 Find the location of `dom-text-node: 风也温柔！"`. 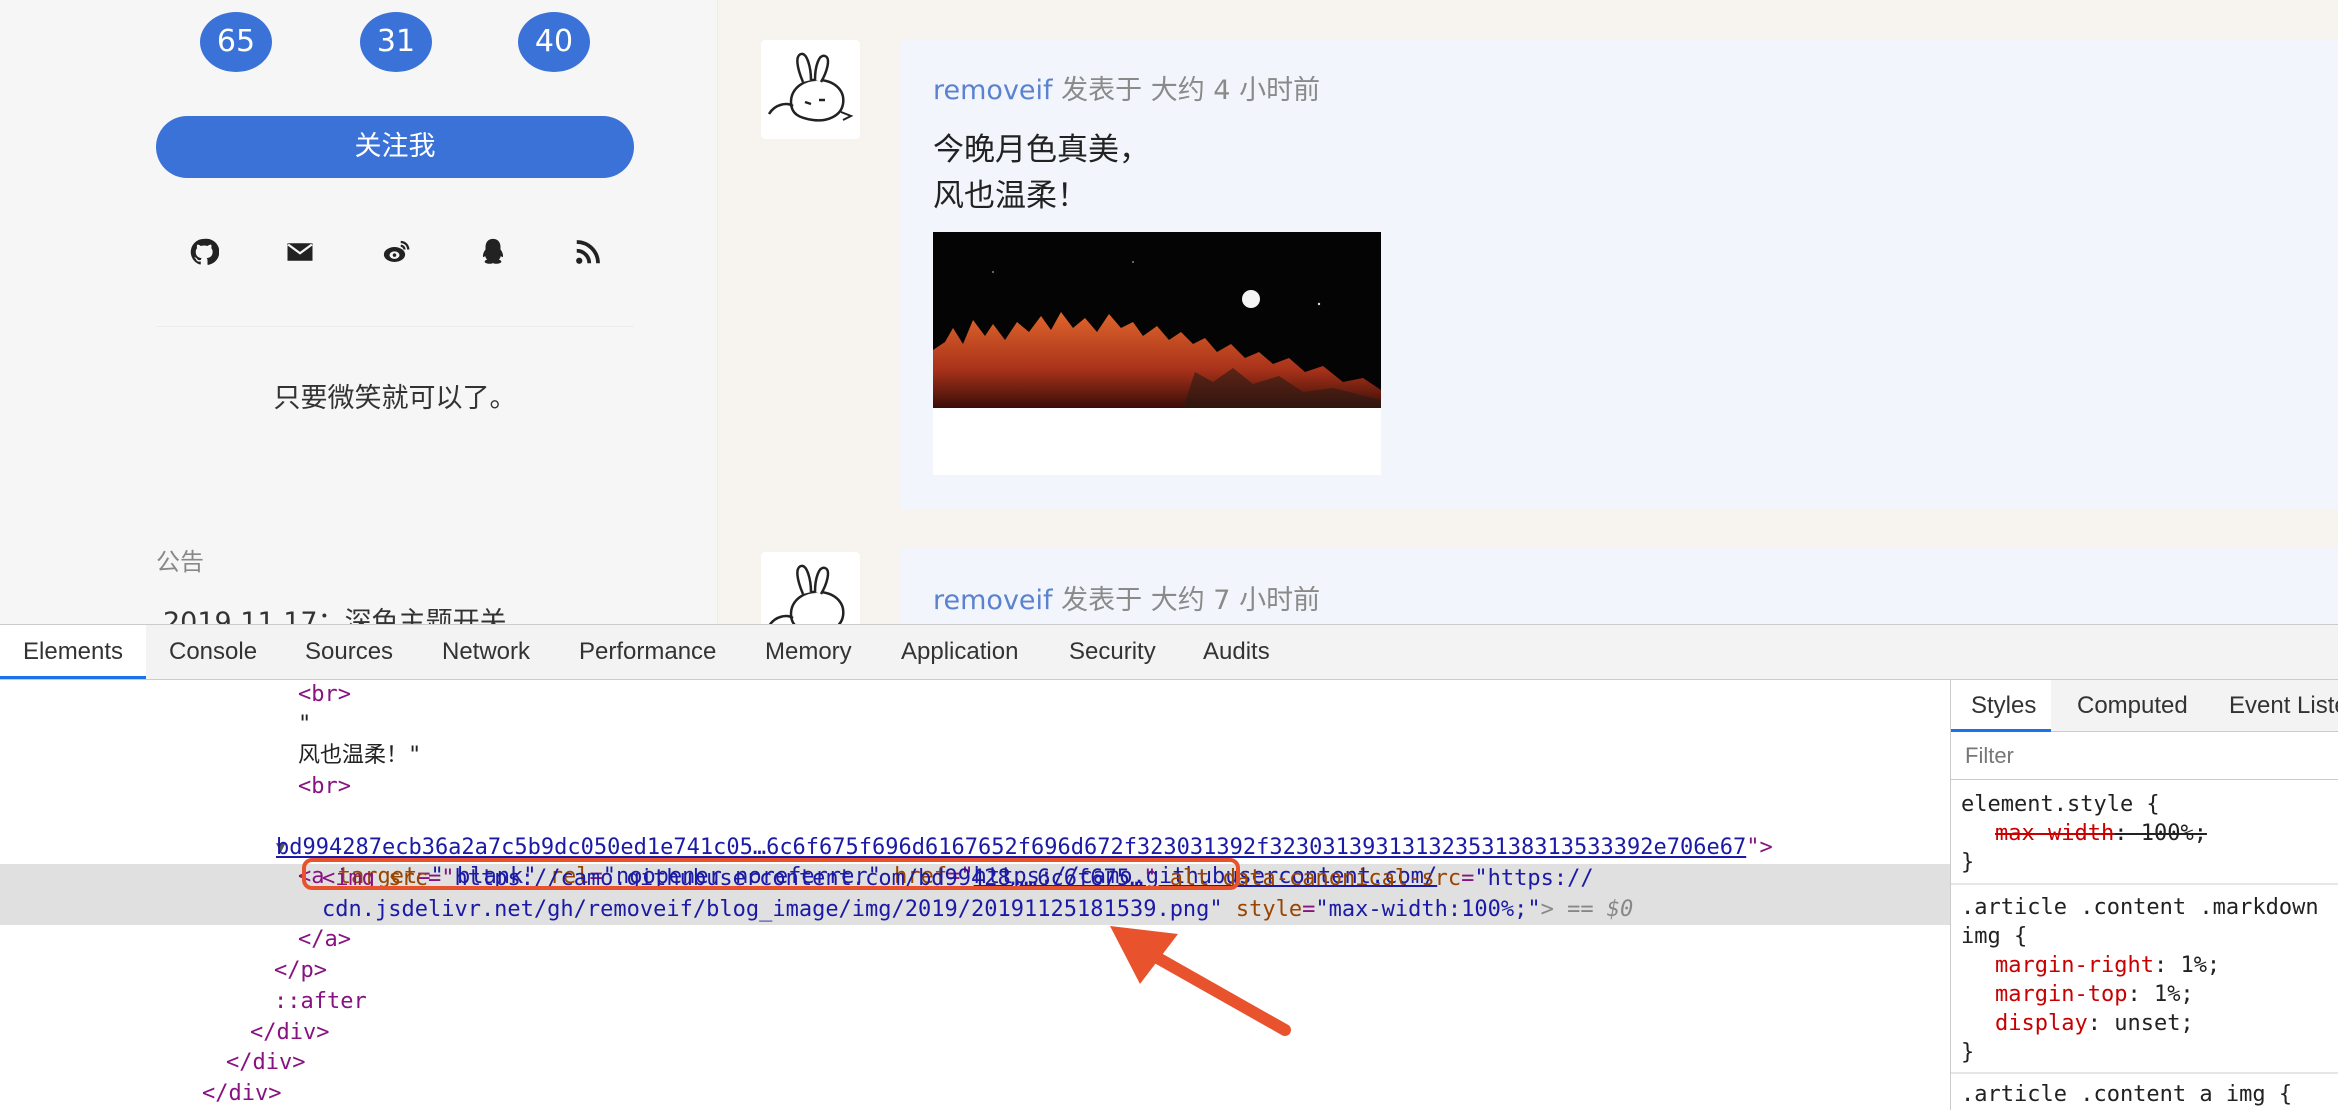

dom-text-node: 风也温柔！" is located at coordinates (975, 756).